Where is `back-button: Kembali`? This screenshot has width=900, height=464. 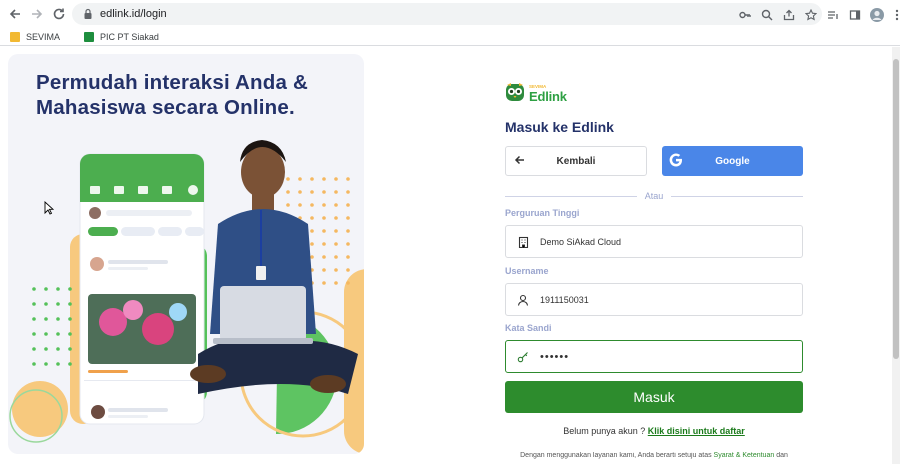 back-button: Kembali is located at coordinates (576, 161).